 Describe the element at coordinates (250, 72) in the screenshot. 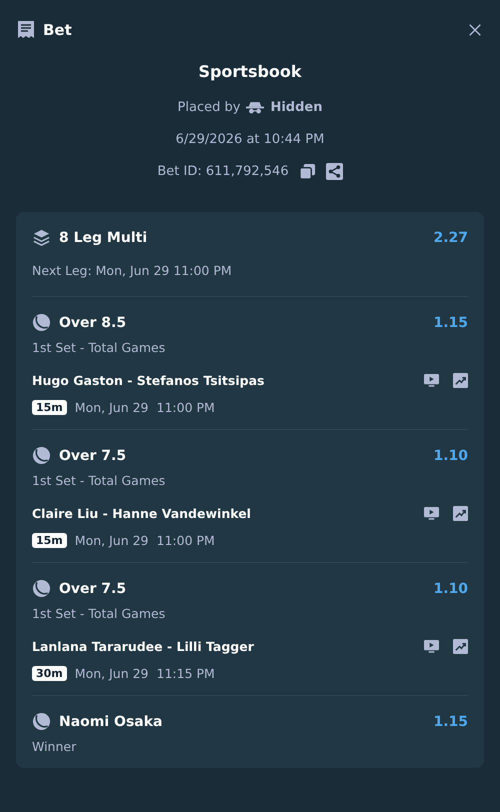

I see `source-title: Sportsbook` at that location.